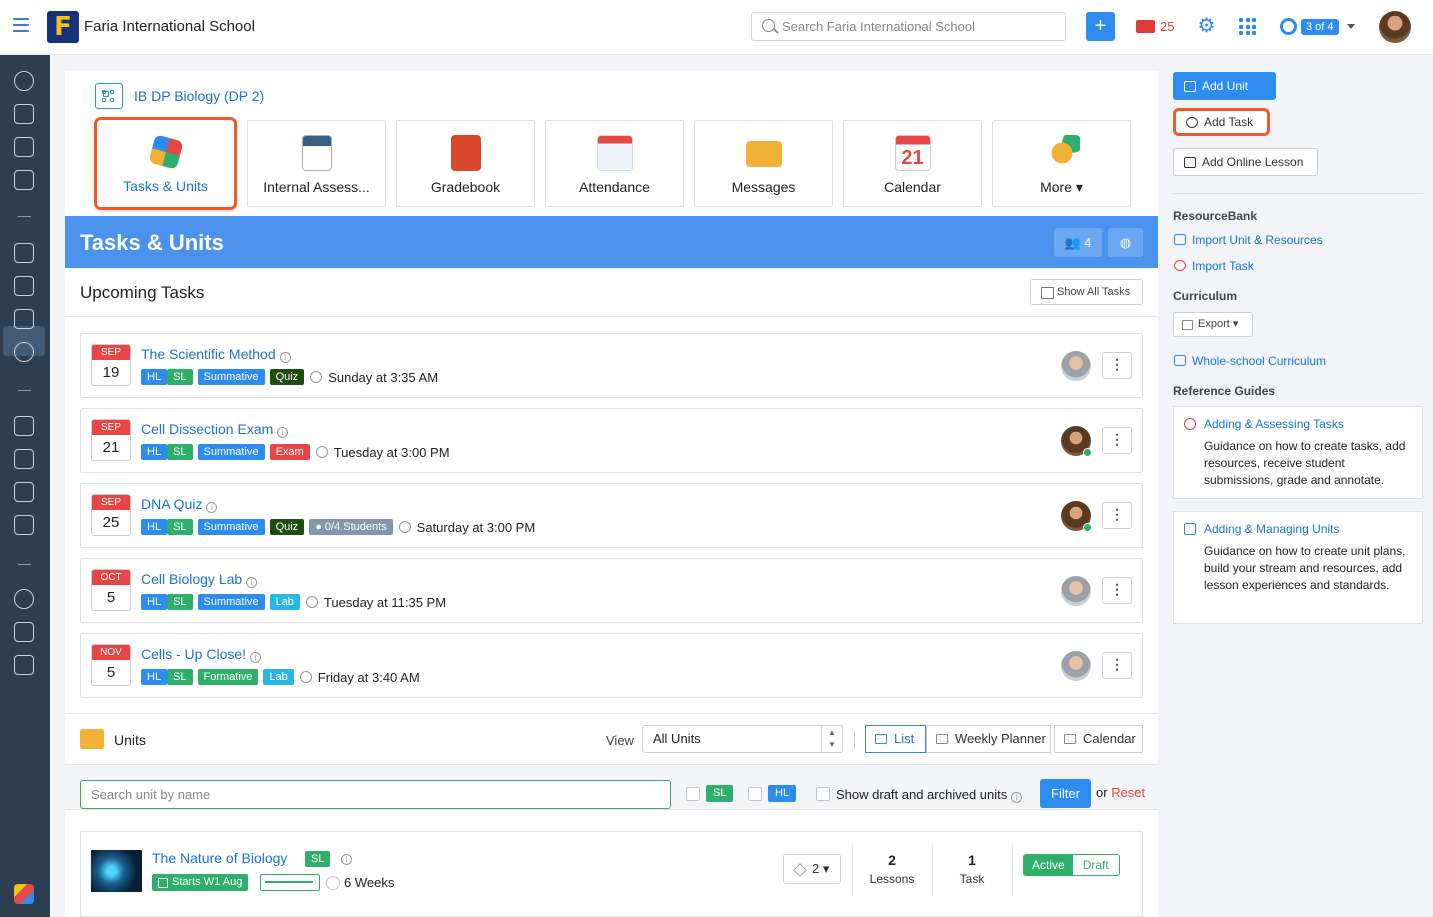 The image size is (1433, 917). I want to click on view-weekly-planner-button: Weekly Planner, so click(988, 739).